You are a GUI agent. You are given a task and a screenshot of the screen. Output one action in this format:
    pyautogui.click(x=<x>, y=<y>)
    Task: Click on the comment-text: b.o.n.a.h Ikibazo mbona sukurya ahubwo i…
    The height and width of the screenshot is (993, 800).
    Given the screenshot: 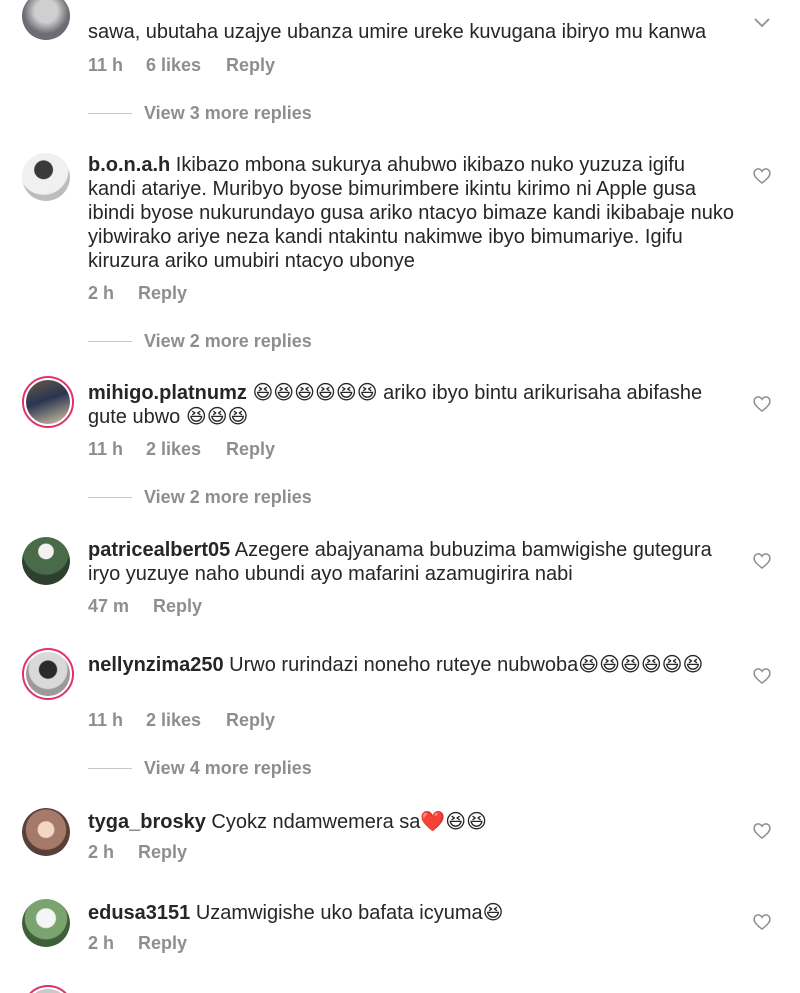 What is the action you would take?
    pyautogui.click(x=413, y=213)
    